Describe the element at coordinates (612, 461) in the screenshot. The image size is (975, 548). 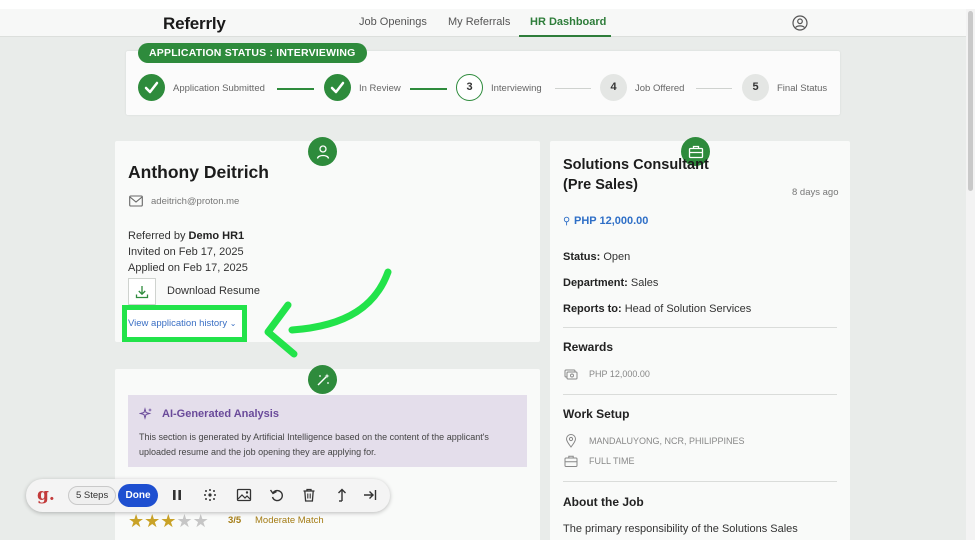
I see `employment-type: FULL TIME` at that location.